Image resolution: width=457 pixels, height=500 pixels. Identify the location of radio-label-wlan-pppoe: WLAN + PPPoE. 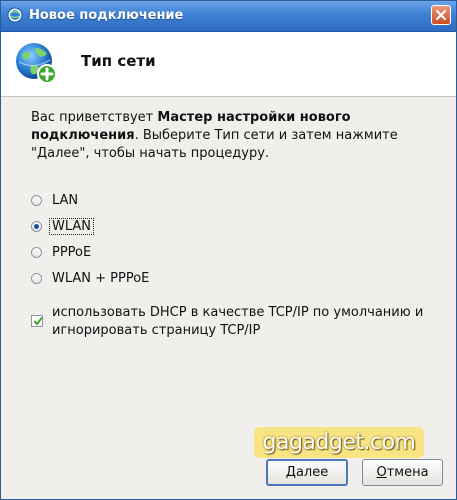
(101, 278).